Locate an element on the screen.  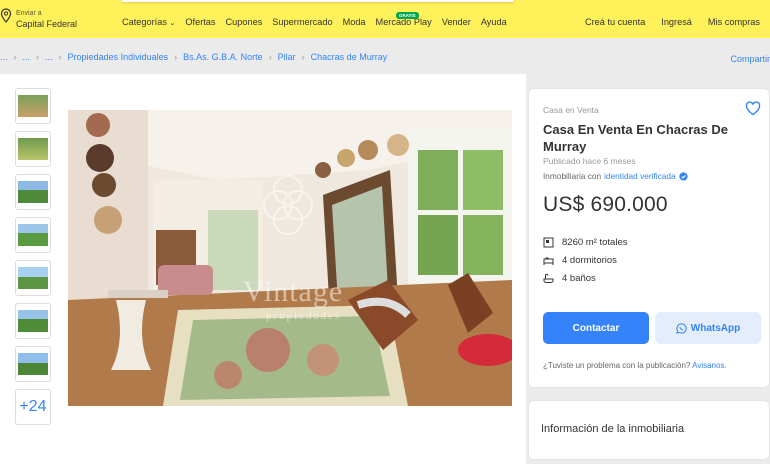
nav-ofertas: Ofertas is located at coordinates (200, 22).